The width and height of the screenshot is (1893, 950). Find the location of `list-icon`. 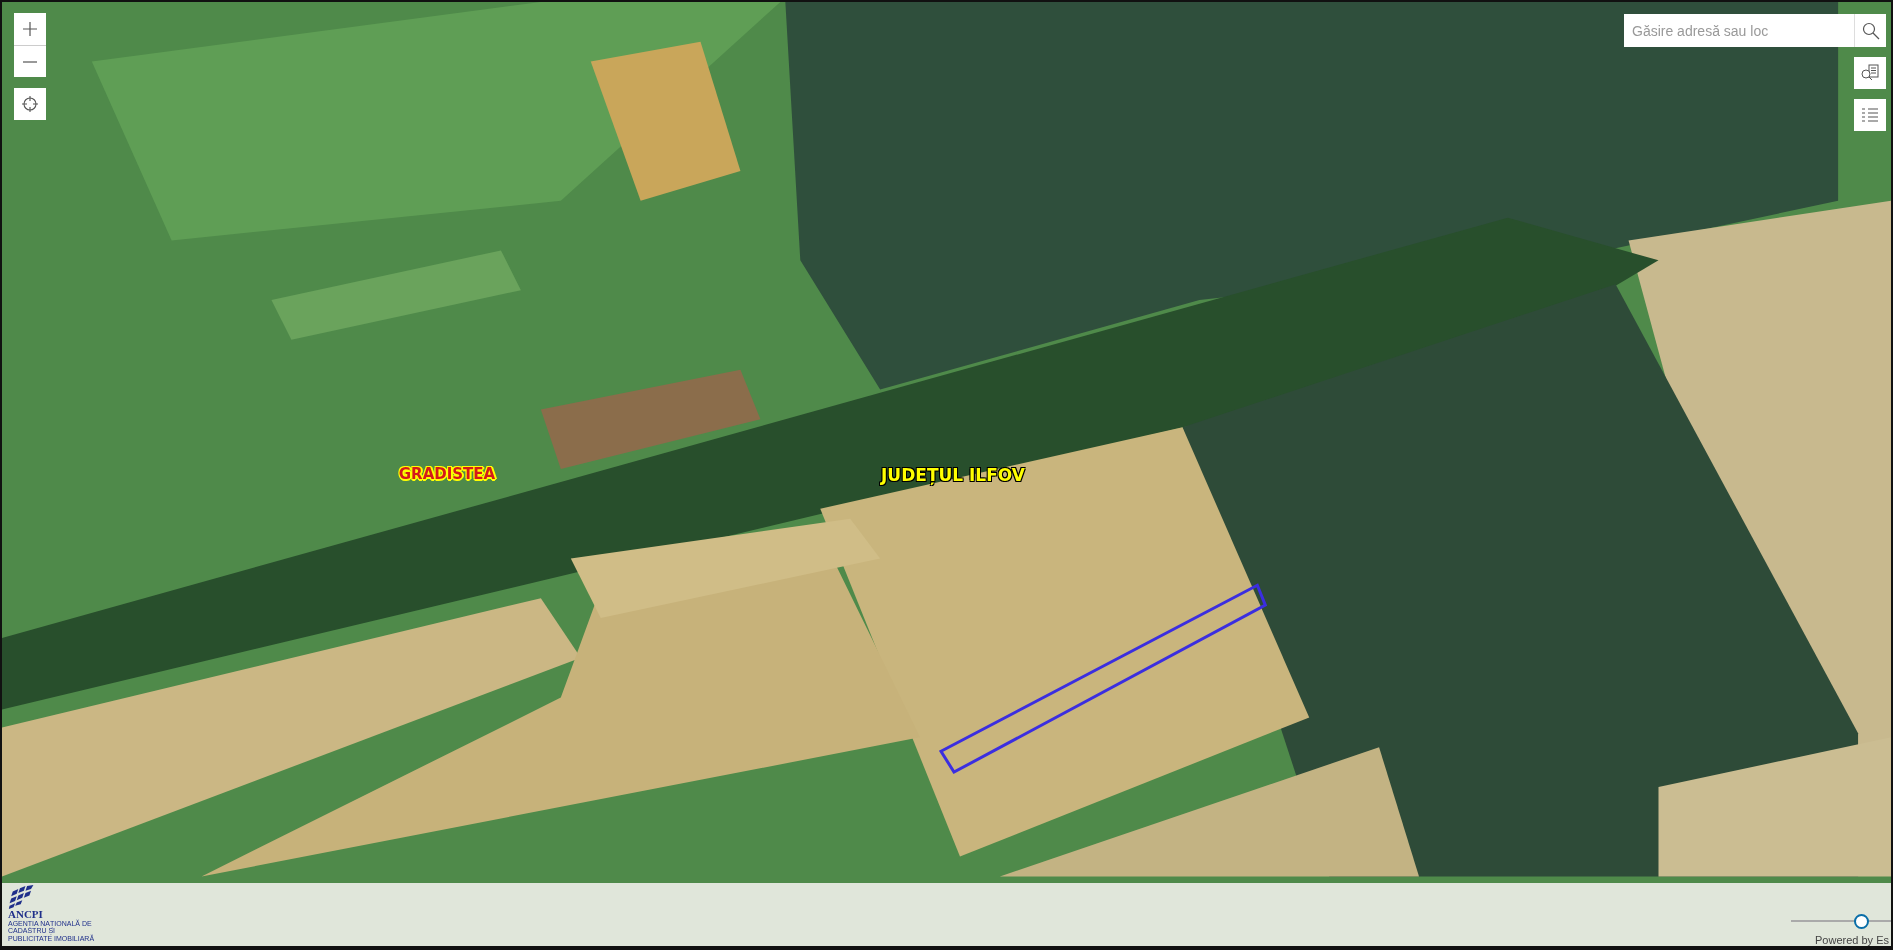

list-icon is located at coordinates (1870, 115).